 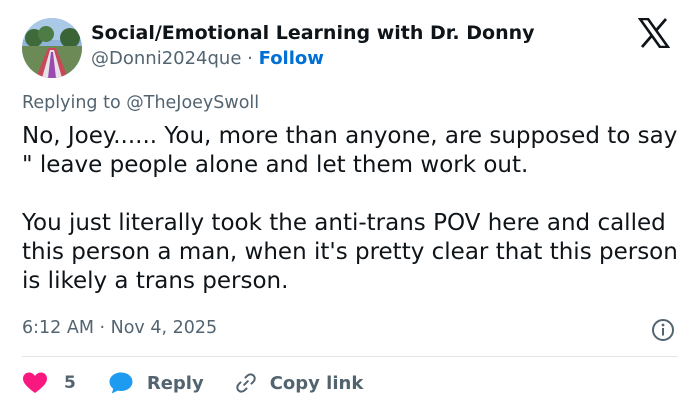 What do you see at coordinates (291, 58) in the screenshot?
I see `follow-button: Follow` at bounding box center [291, 58].